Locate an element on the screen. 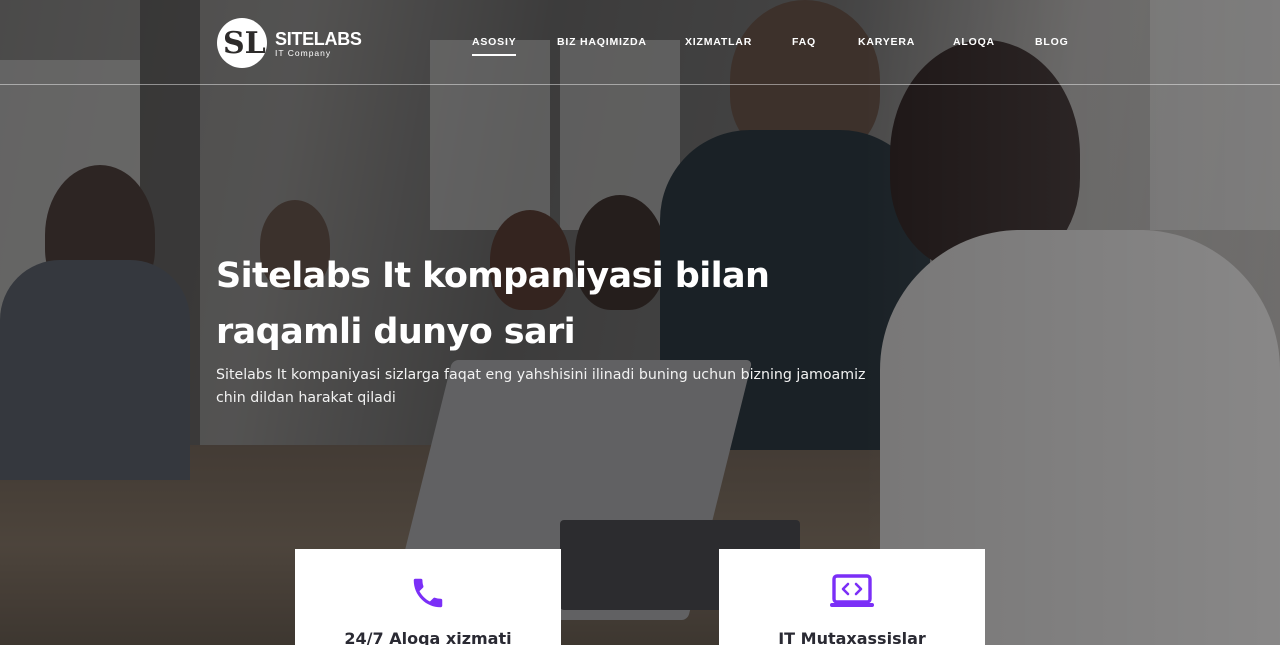 This screenshot has width=1280, height=645. hero-title-line-2: raqamli dunyo sari is located at coordinates (396, 332).